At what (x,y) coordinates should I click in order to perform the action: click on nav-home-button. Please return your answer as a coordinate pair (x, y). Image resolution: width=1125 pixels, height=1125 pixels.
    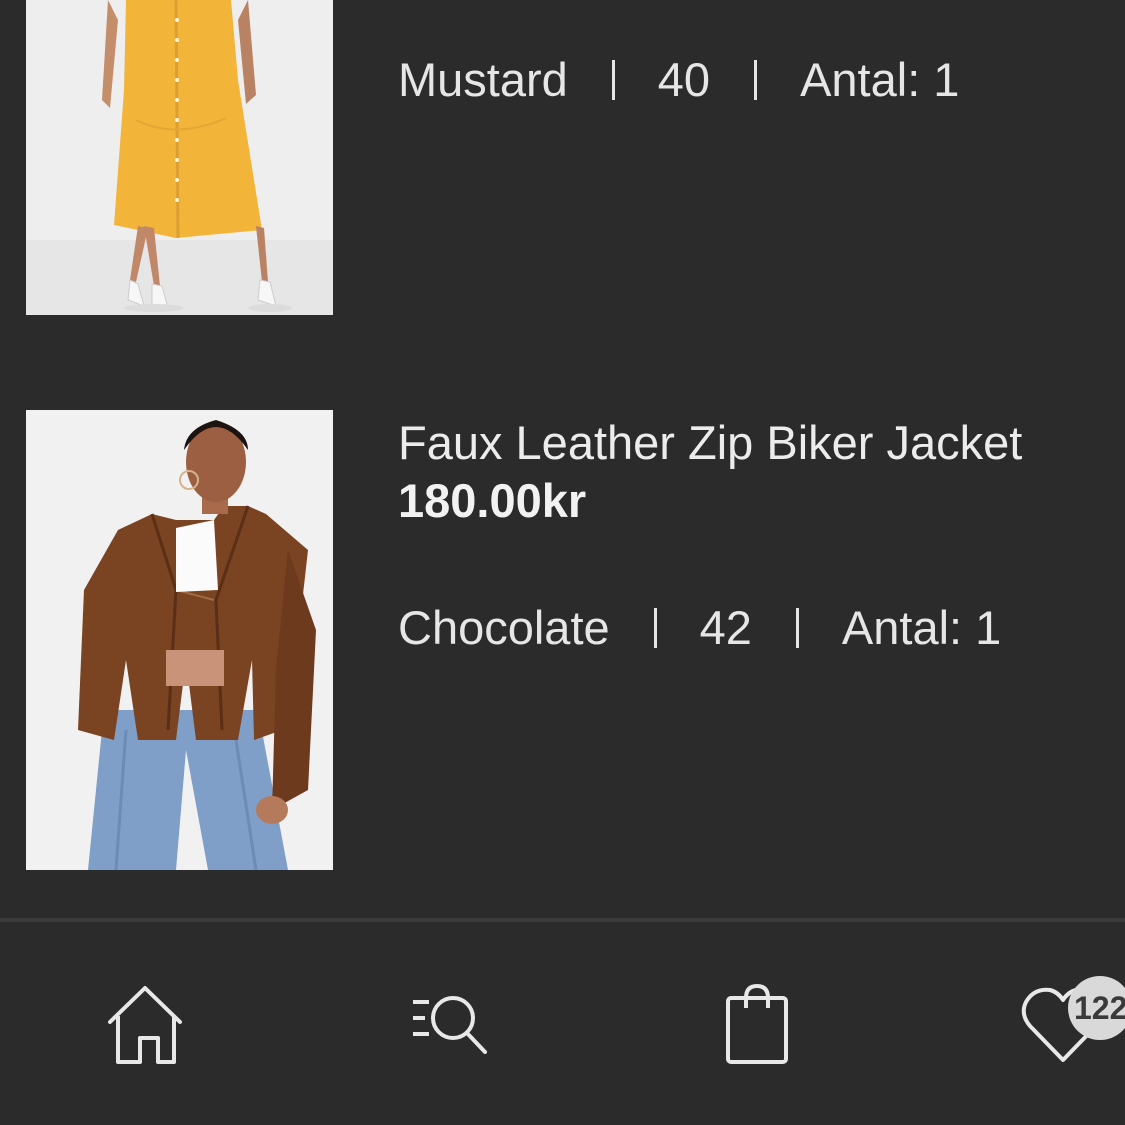
    Looking at the image, I should click on (145, 1025).